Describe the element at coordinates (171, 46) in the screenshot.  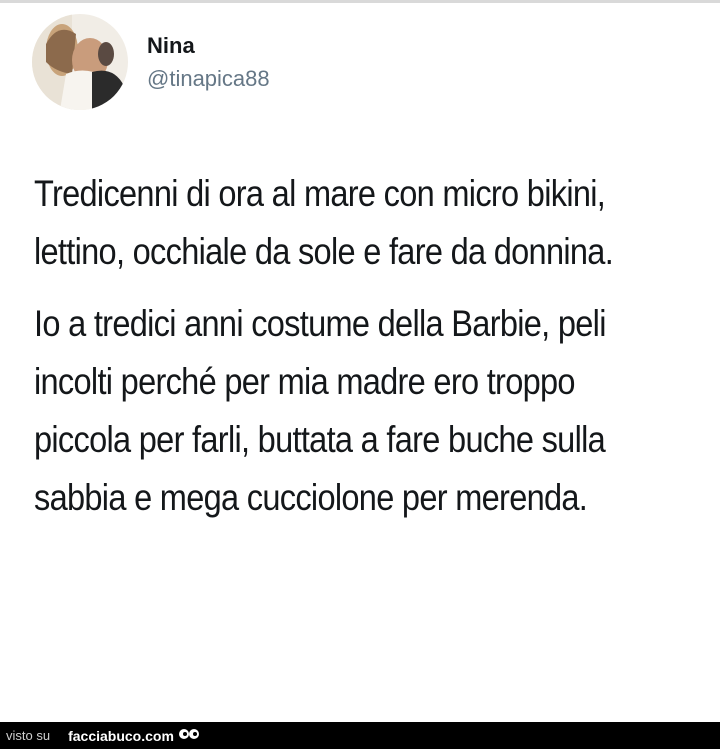
I see `display-name: Nina` at that location.